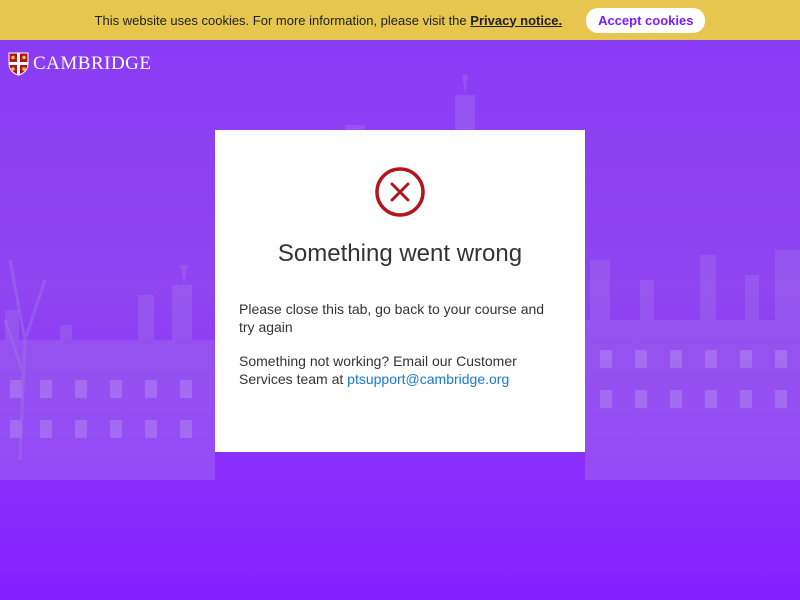  What do you see at coordinates (428, 379) in the screenshot?
I see `support-email-link: ptsupport@cambridge.org` at bounding box center [428, 379].